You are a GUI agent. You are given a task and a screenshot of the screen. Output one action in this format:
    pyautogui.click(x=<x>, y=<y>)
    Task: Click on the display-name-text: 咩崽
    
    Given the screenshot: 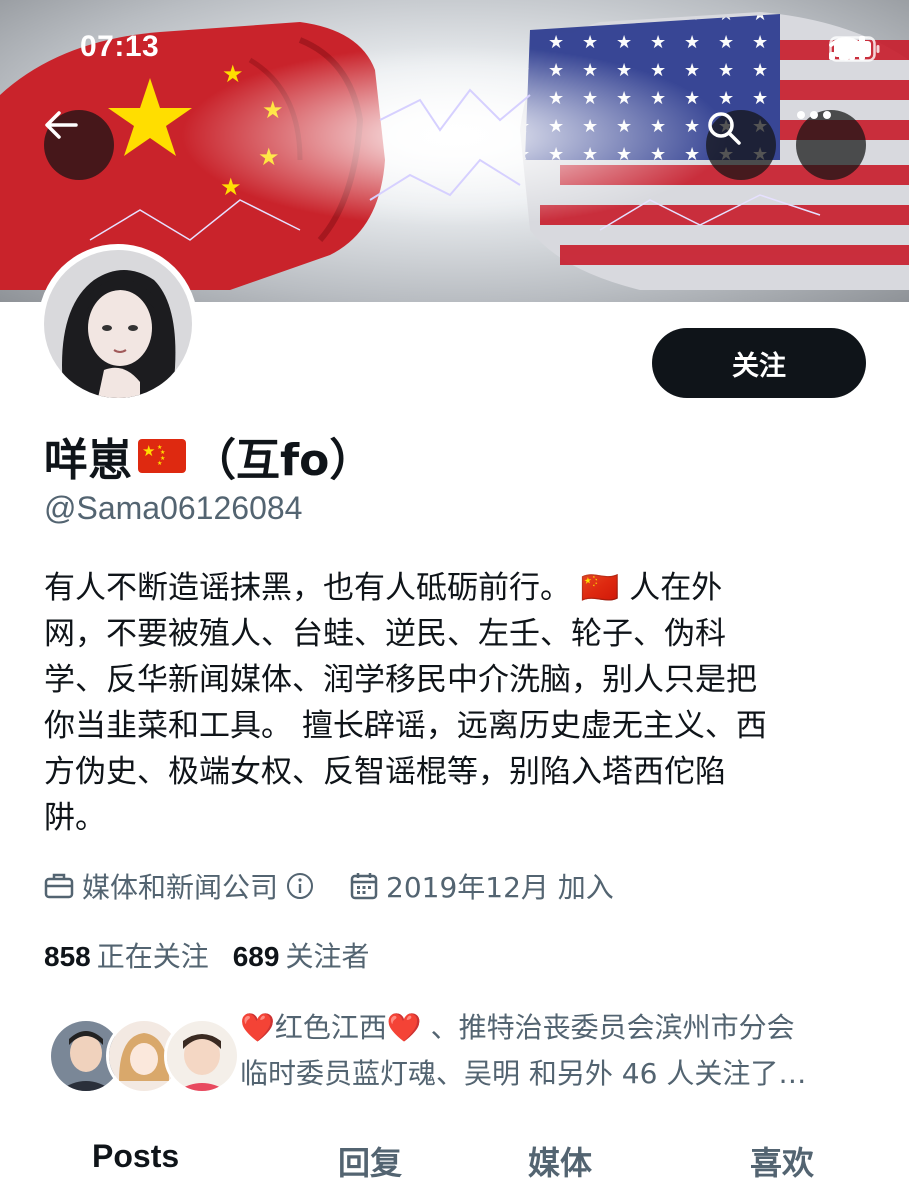 What is the action you would take?
    pyautogui.click(x=88, y=460)
    